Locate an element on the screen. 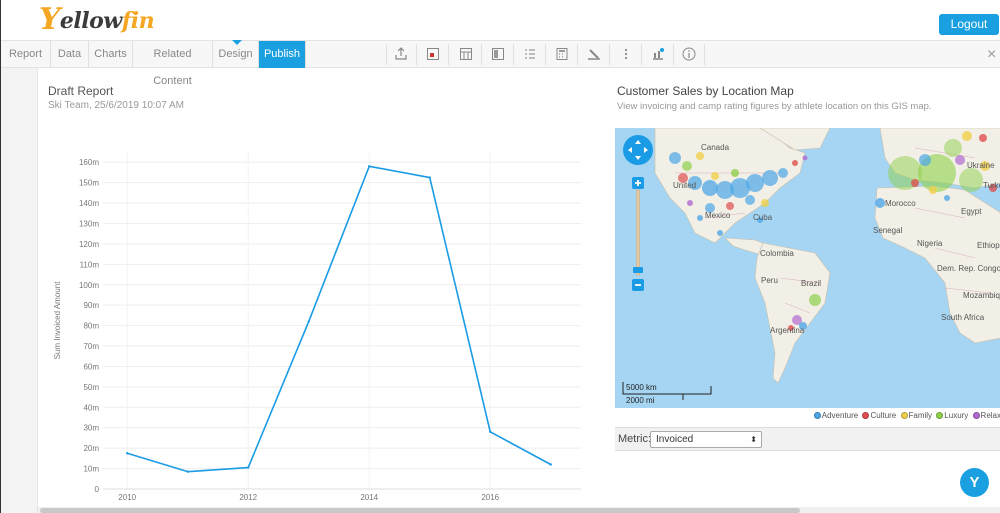 This screenshot has height=513, width=1000. close-icon: × is located at coordinates (991, 55).